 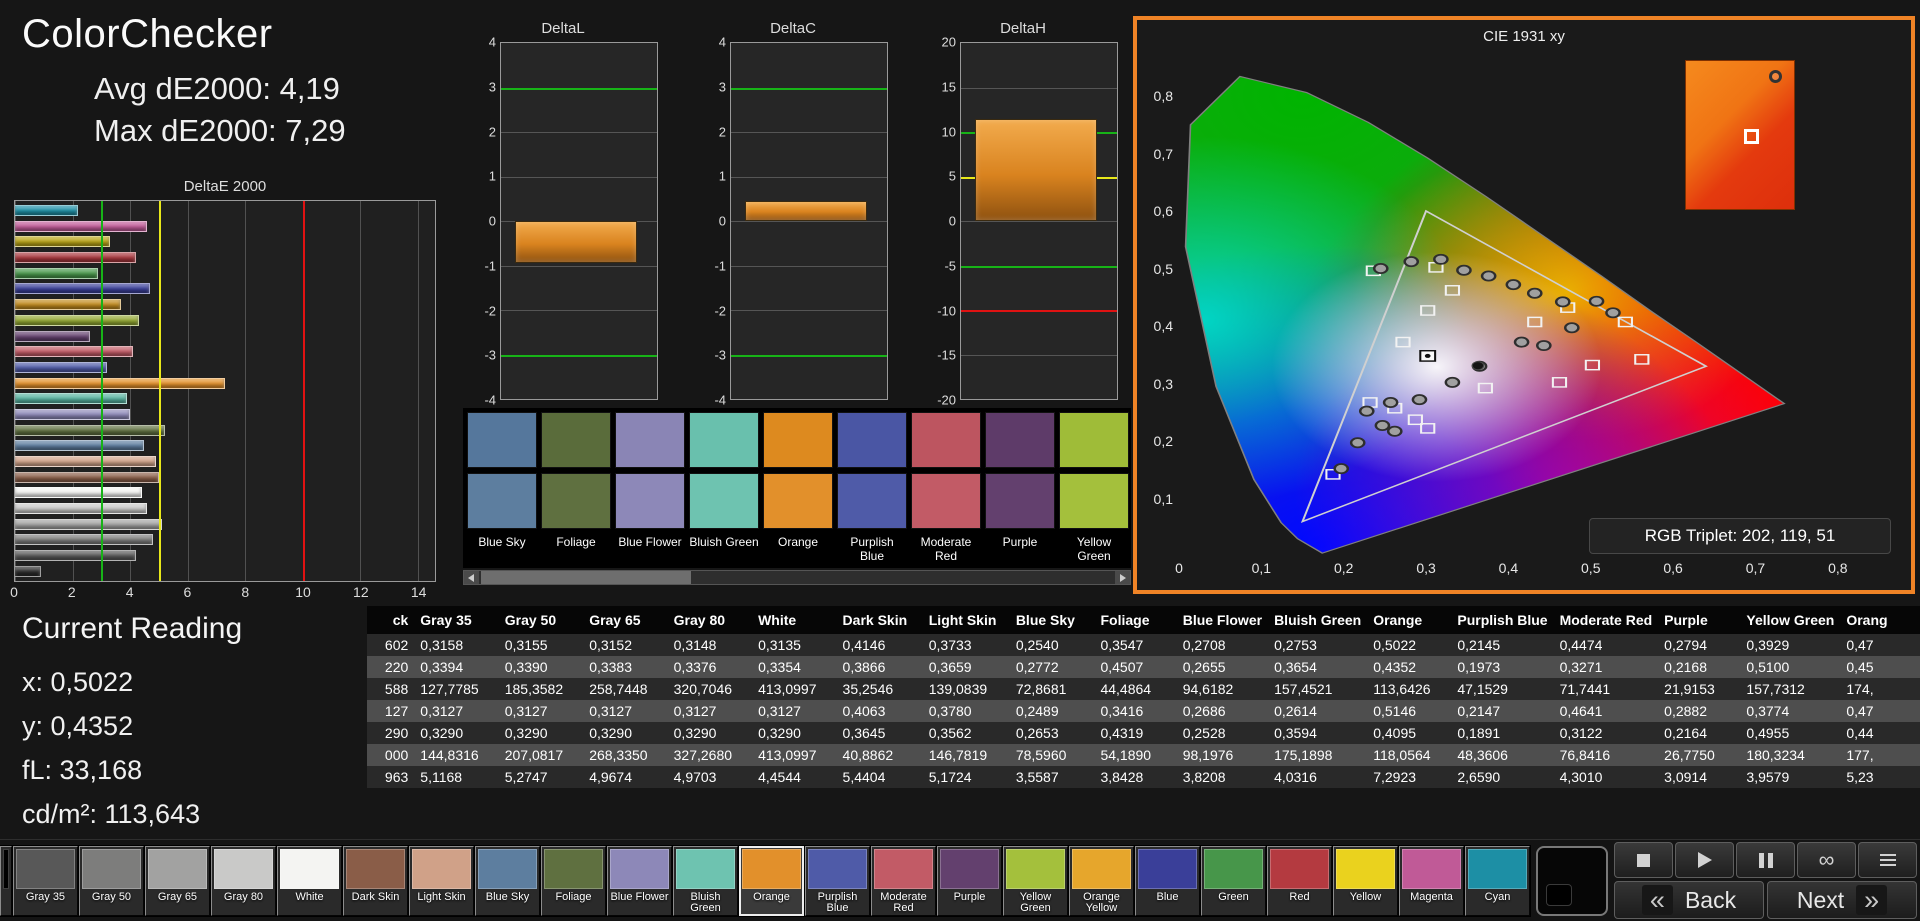 I want to click on table-cell: 157,7312, so click(x=1790, y=689).